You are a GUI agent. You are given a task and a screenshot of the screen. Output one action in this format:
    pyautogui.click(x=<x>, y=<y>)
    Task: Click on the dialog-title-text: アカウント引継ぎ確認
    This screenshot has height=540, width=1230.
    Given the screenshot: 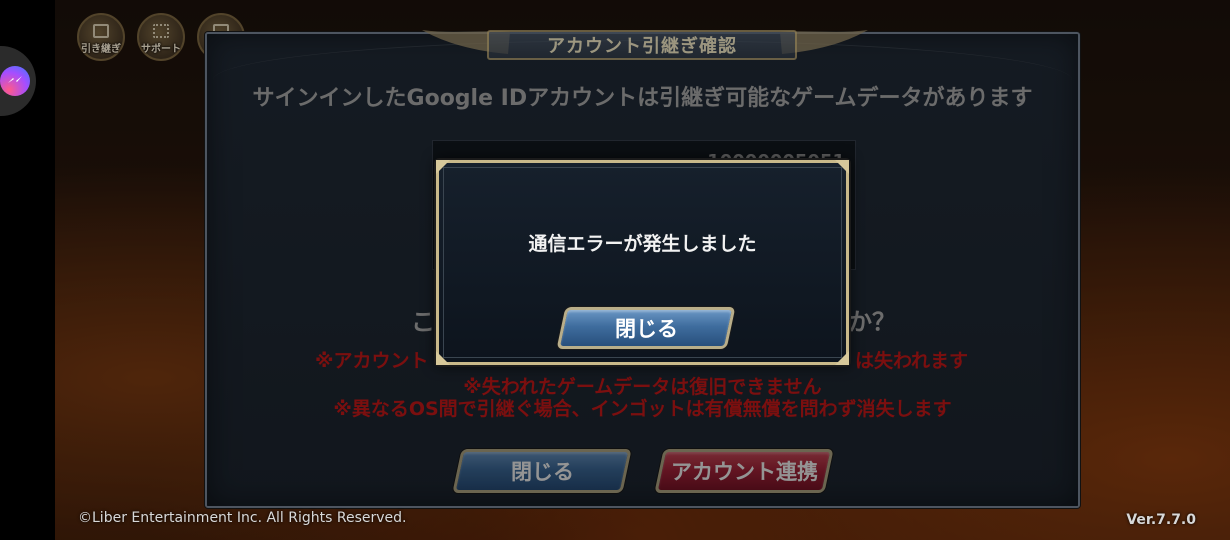 What is the action you would take?
    pyautogui.click(x=642, y=46)
    